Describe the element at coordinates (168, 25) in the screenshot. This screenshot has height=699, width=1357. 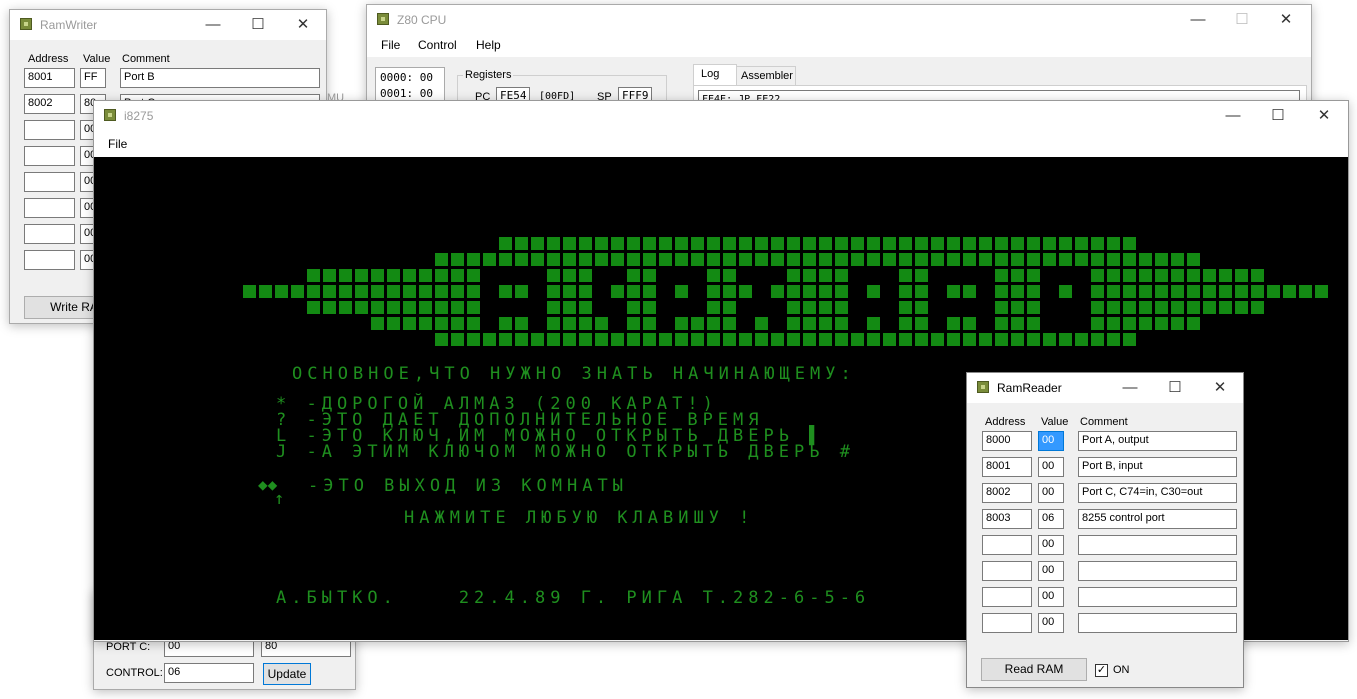
I see `ramwriter-titlebar: RamWriter — ☐ ✕` at that location.